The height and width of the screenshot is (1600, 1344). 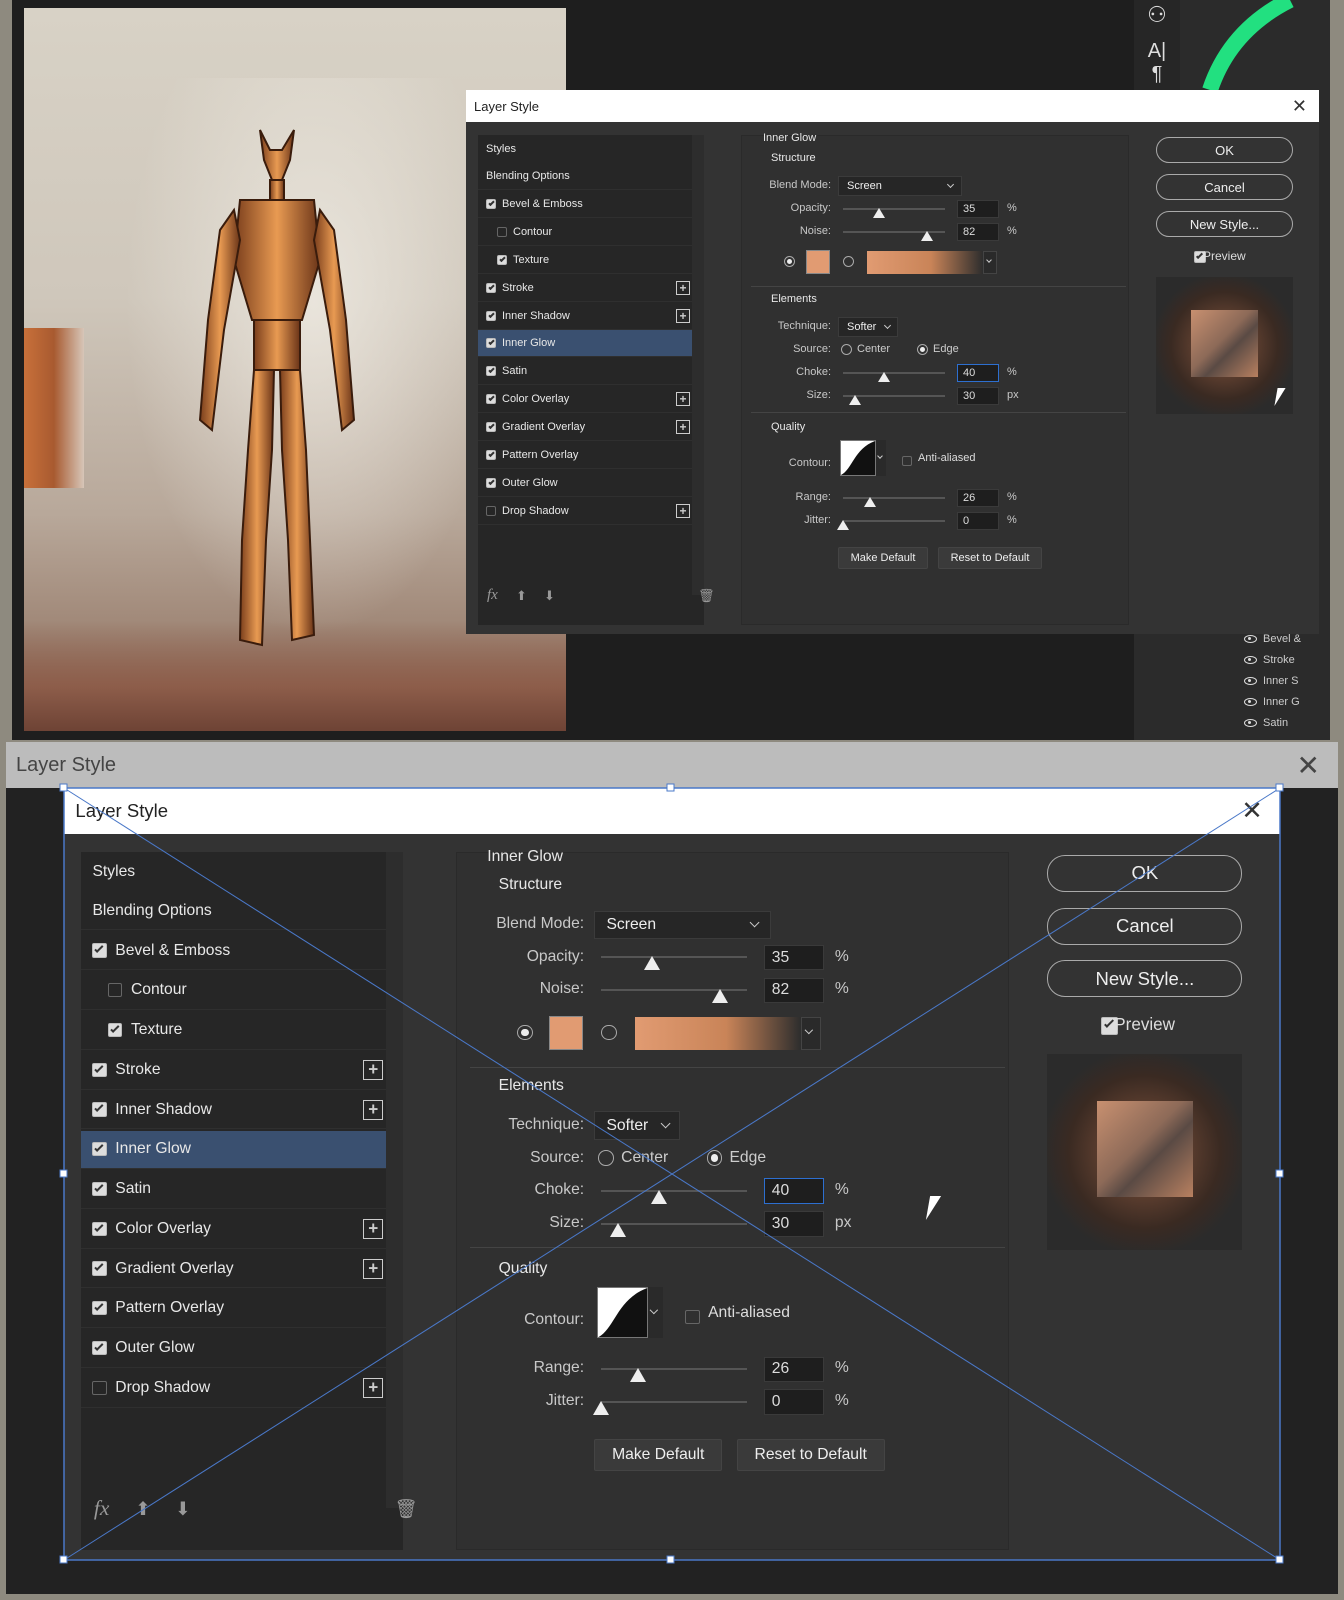 What do you see at coordinates (585, 232) in the screenshot?
I see `sidebar-item-contour: Contour` at bounding box center [585, 232].